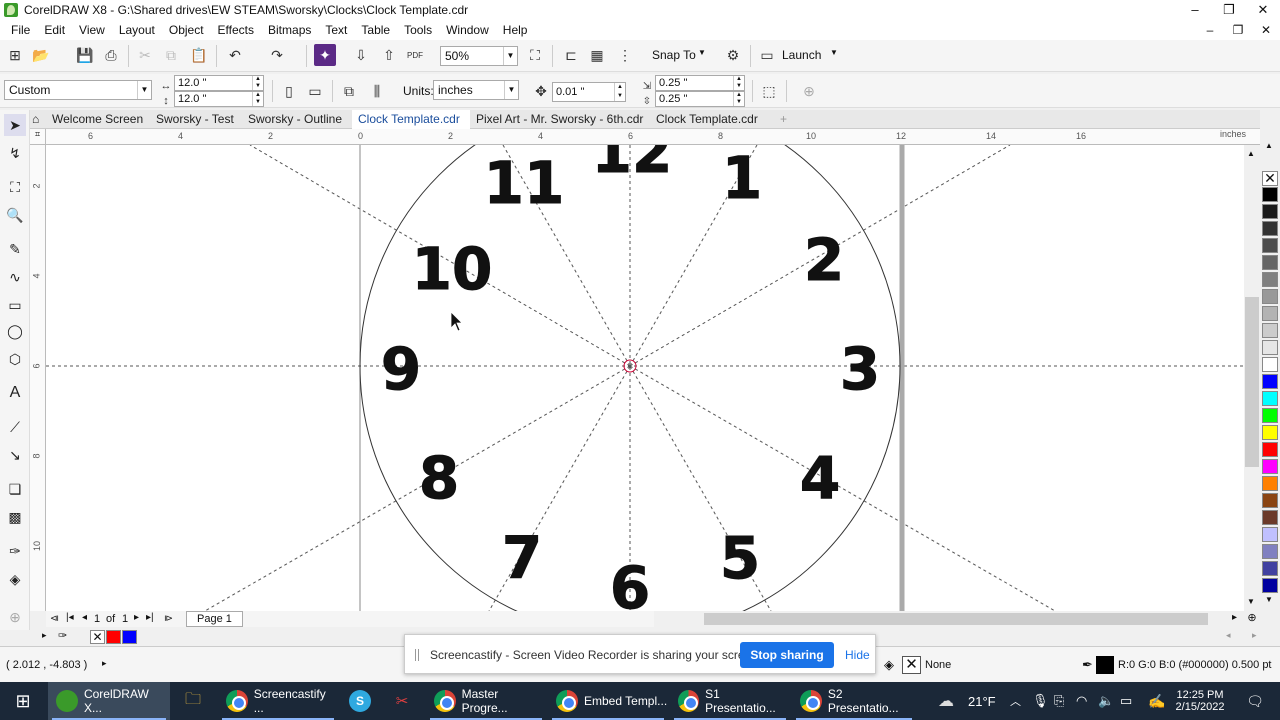 The width and height of the screenshot is (1280, 720). I want to click on pen-workspace-icon: ✍, so click(1156, 701).